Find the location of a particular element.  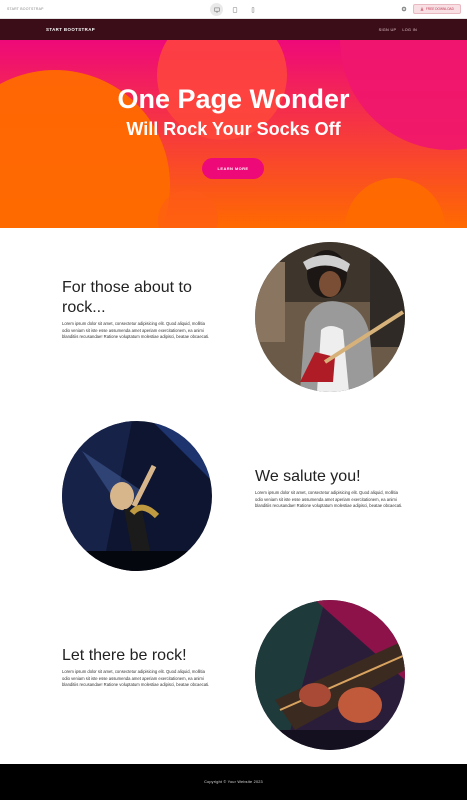

concert-photo is located at coordinates (137, 496).